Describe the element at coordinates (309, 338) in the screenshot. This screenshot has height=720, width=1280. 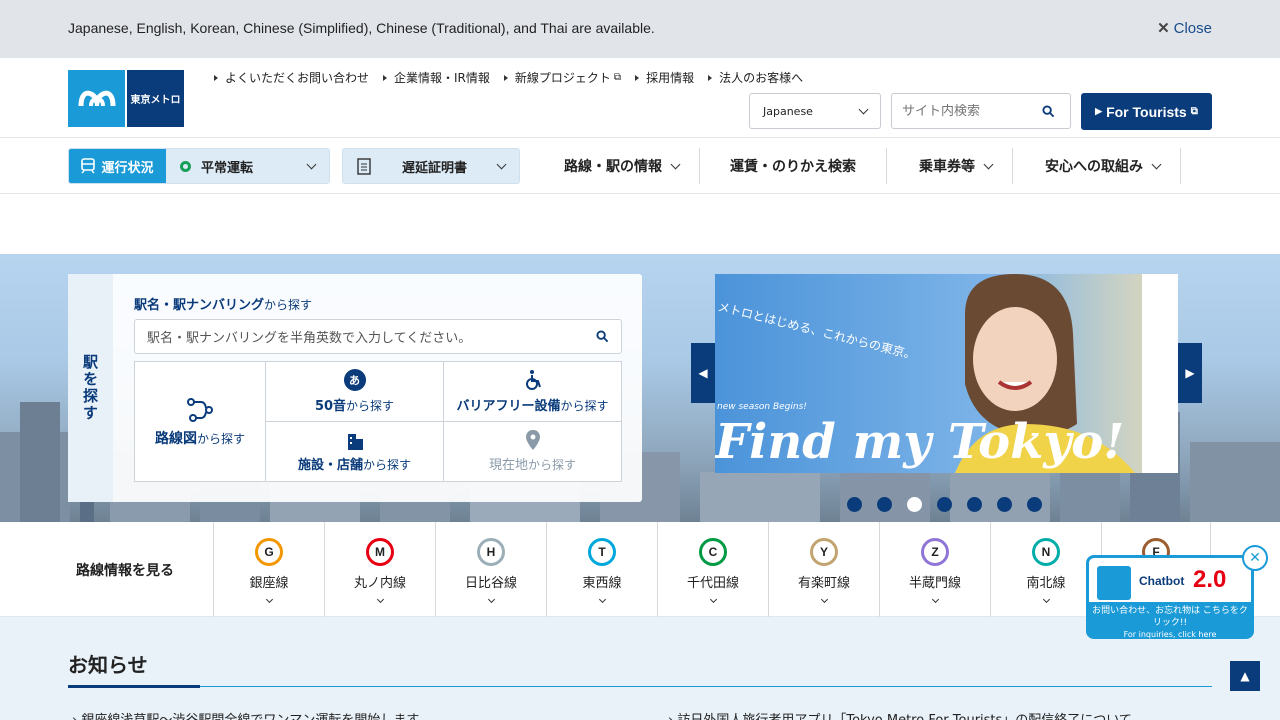
I see `station-search-placeholder: 駅名・駅ナンバリングを半角英数で入力してください。` at that location.